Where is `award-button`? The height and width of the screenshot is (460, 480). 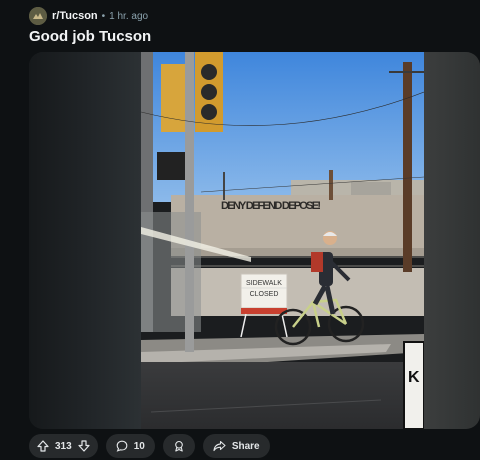
award-button is located at coordinates (178, 446).